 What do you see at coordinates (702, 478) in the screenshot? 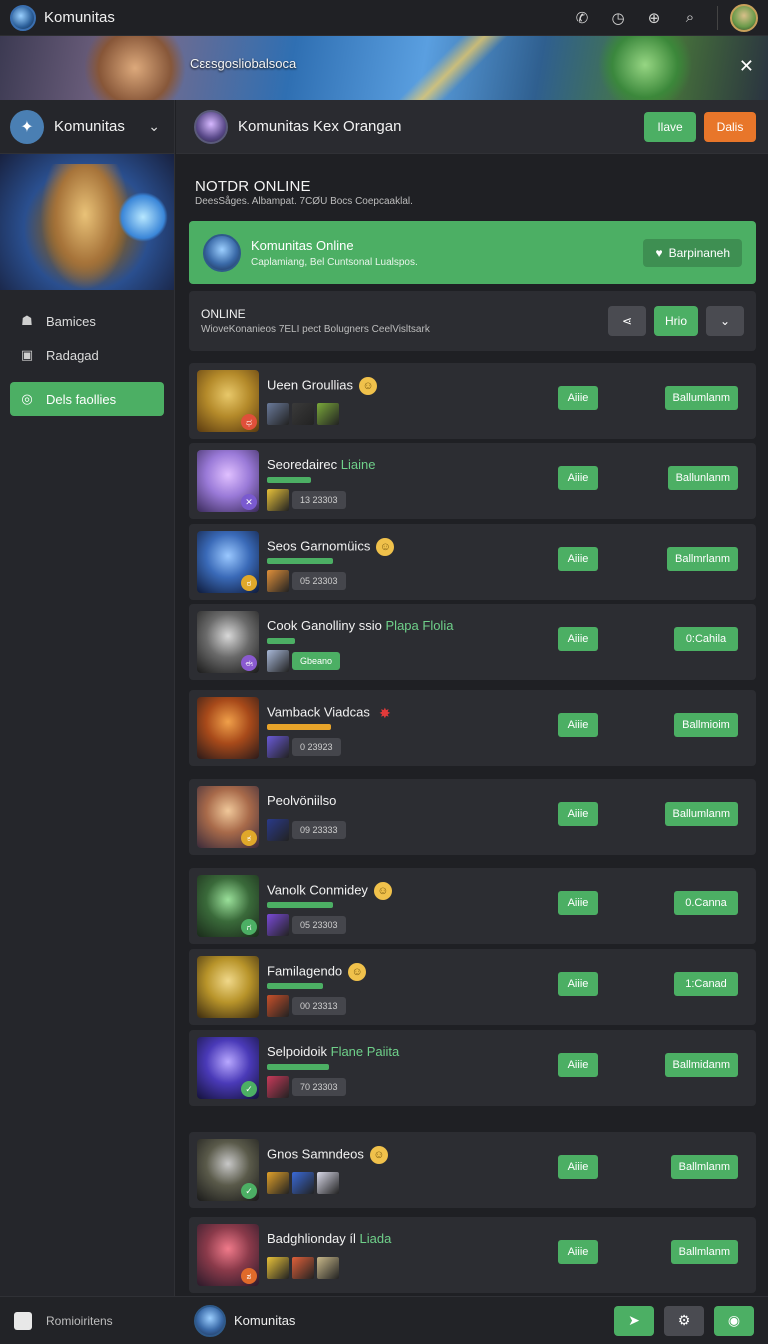
I see `challenge-button: Ballunlanm` at bounding box center [702, 478].